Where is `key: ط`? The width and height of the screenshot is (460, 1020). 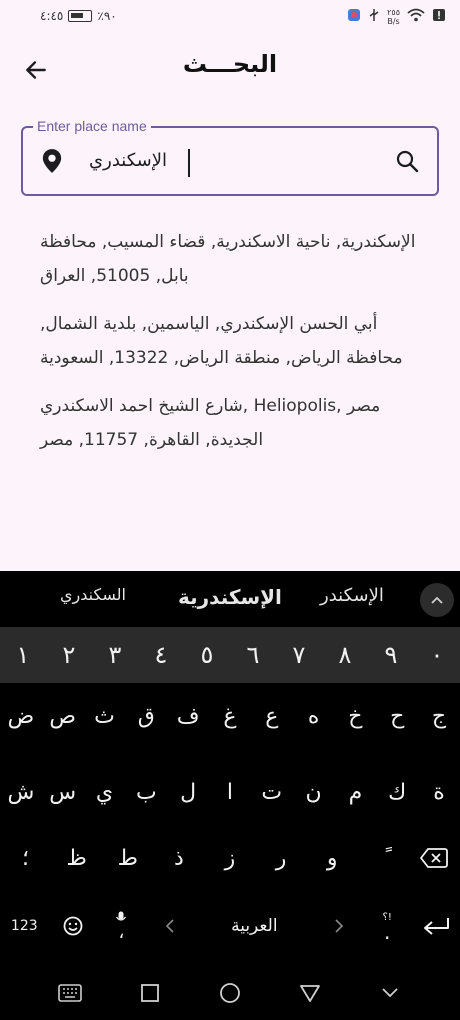
key: ط is located at coordinates (127, 858).